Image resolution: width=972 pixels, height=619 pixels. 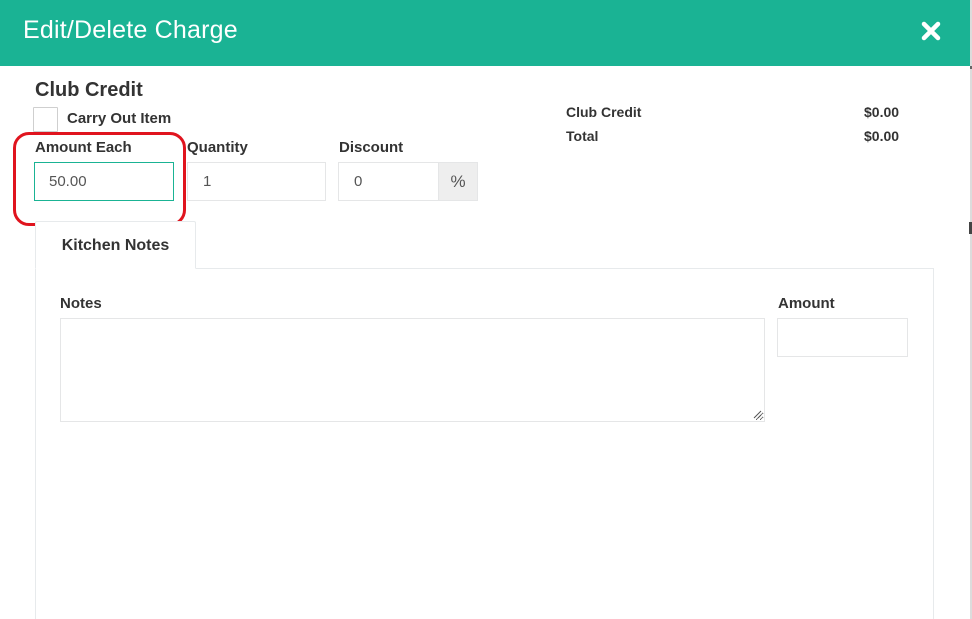 I want to click on amount-each-input, so click(x=104, y=181).